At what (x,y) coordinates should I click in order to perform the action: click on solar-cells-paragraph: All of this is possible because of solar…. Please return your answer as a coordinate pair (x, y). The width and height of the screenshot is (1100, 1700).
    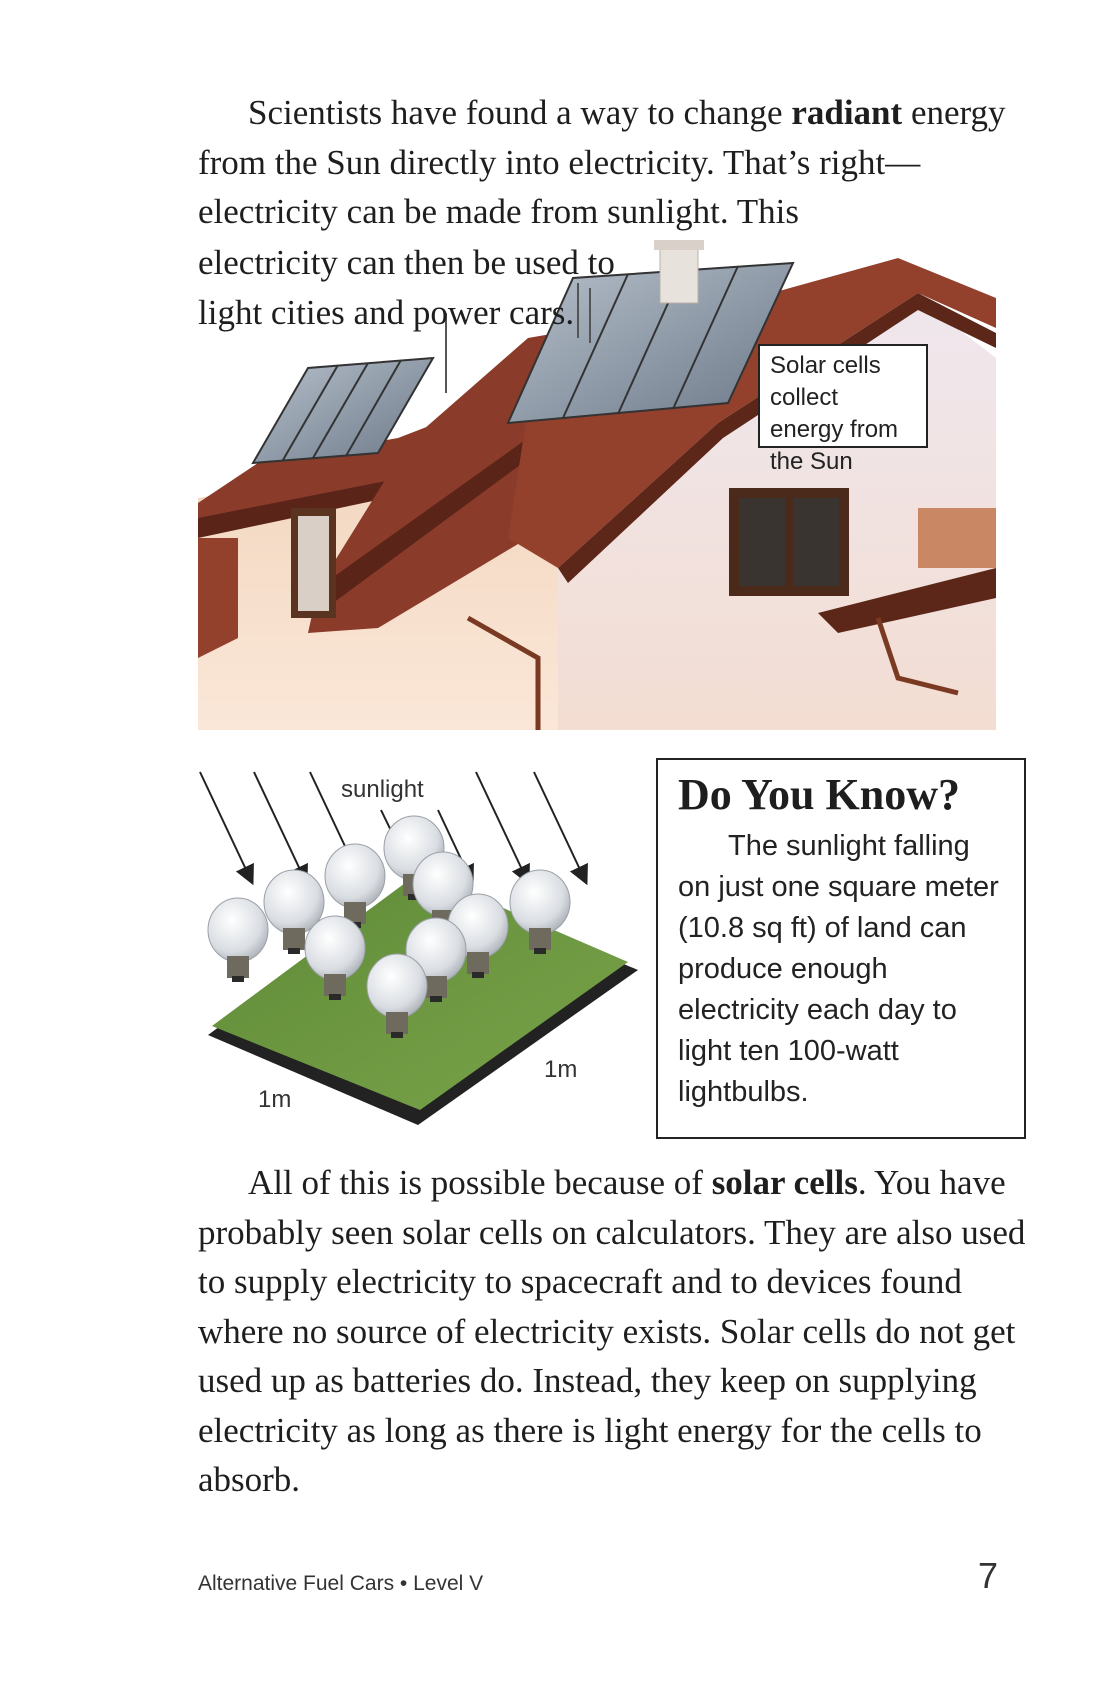
    Looking at the image, I should click on (612, 1331).